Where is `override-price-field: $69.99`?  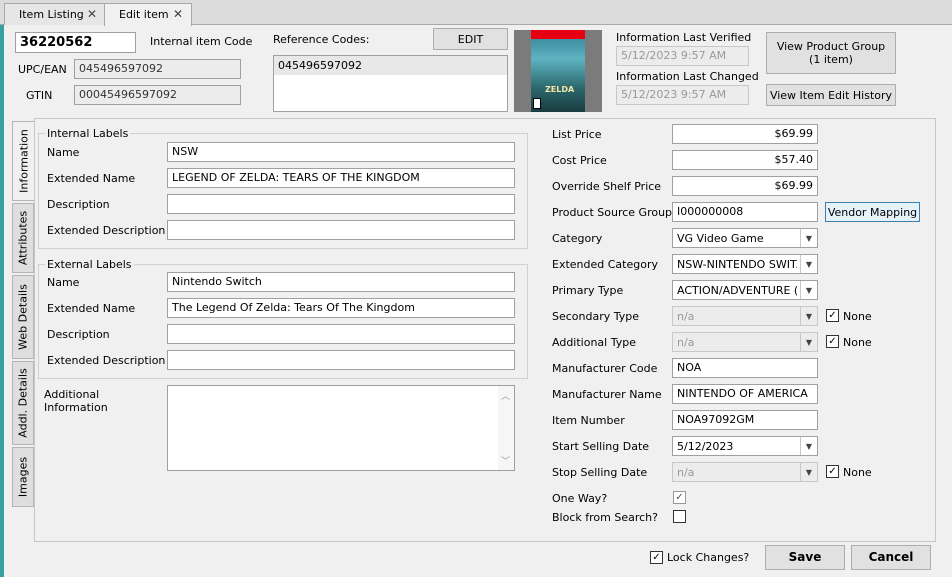 override-price-field: $69.99 is located at coordinates (745, 186).